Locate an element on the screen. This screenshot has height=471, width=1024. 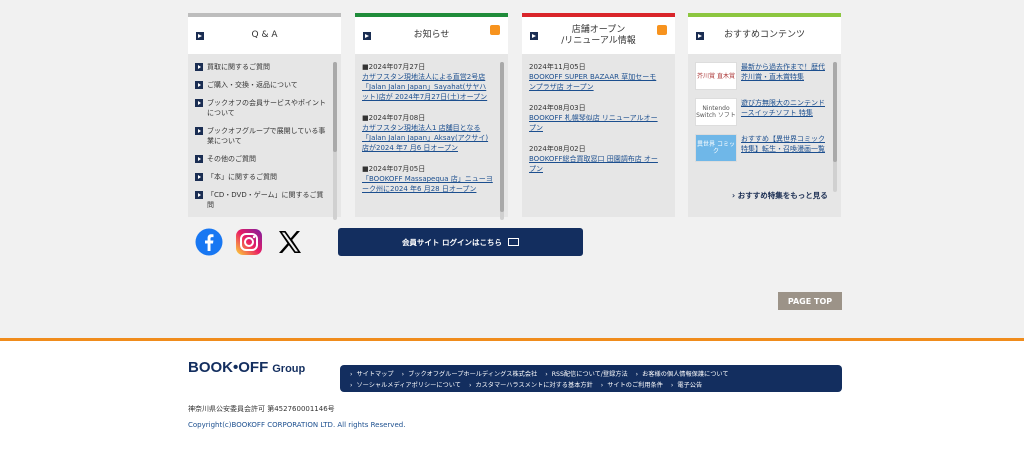
recommend-thumbnail: 芥川賞 直木賞 is located at coordinates (716, 76).